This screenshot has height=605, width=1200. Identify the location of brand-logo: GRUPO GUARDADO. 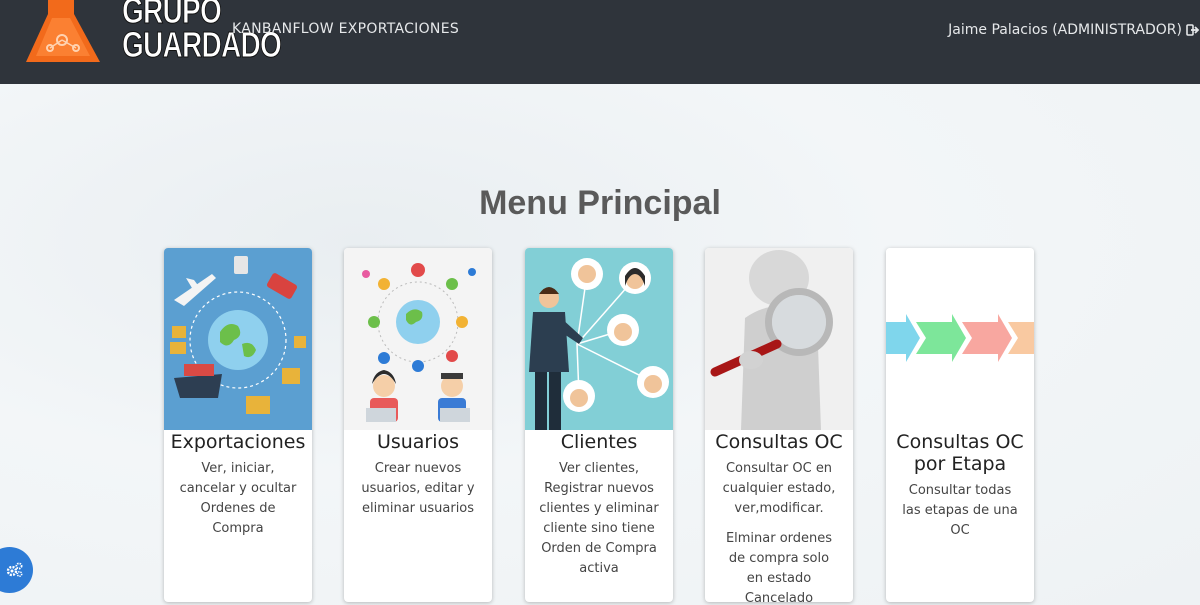
(153, 33).